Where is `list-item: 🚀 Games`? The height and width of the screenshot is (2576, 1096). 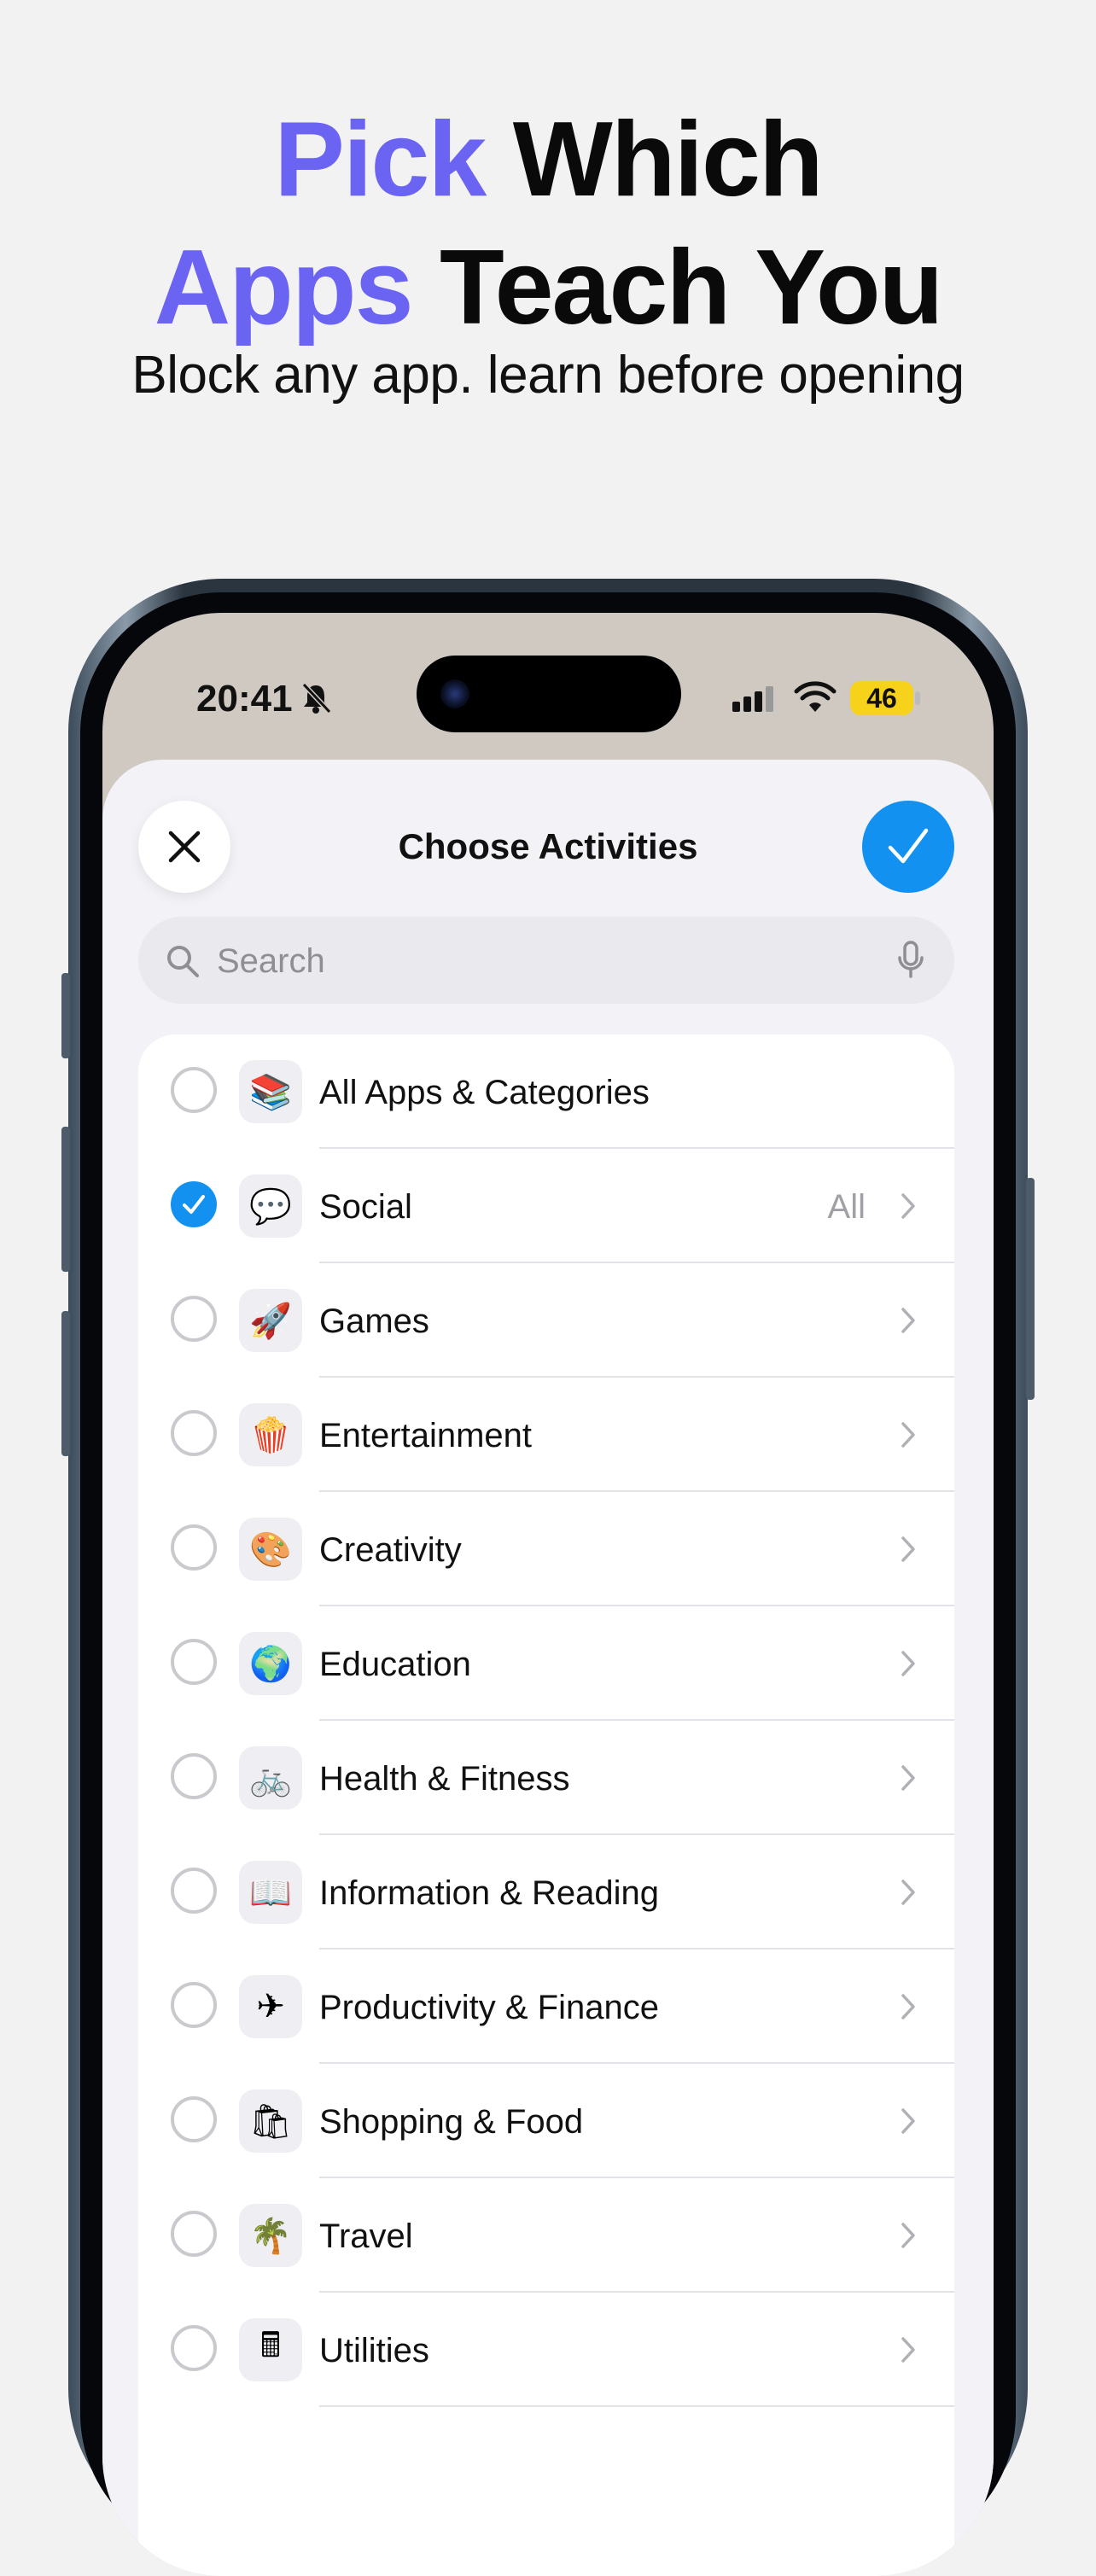 list-item: 🚀 Games is located at coordinates (546, 1320).